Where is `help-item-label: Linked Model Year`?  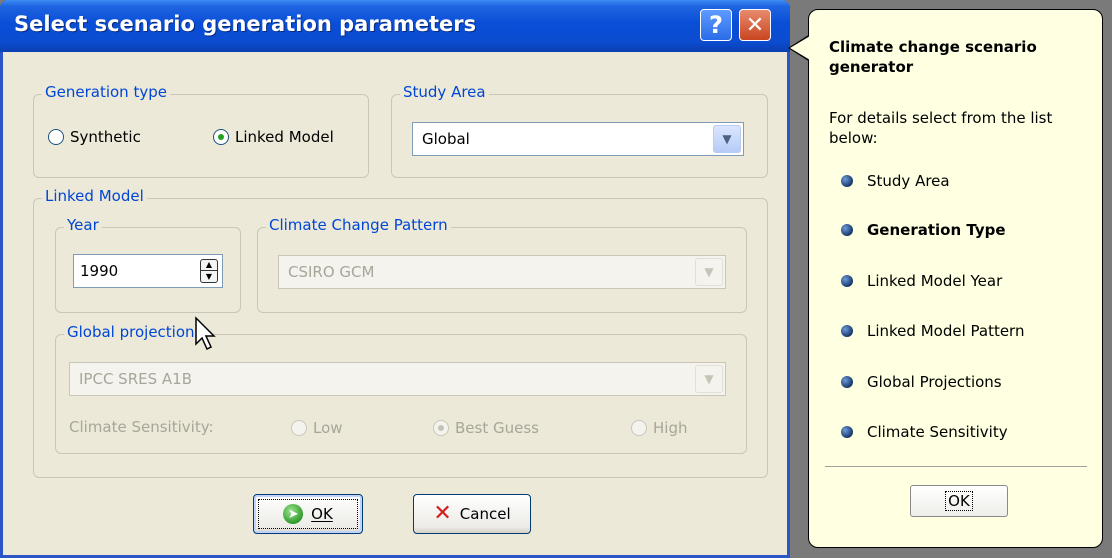 help-item-label: Linked Model Year is located at coordinates (935, 281).